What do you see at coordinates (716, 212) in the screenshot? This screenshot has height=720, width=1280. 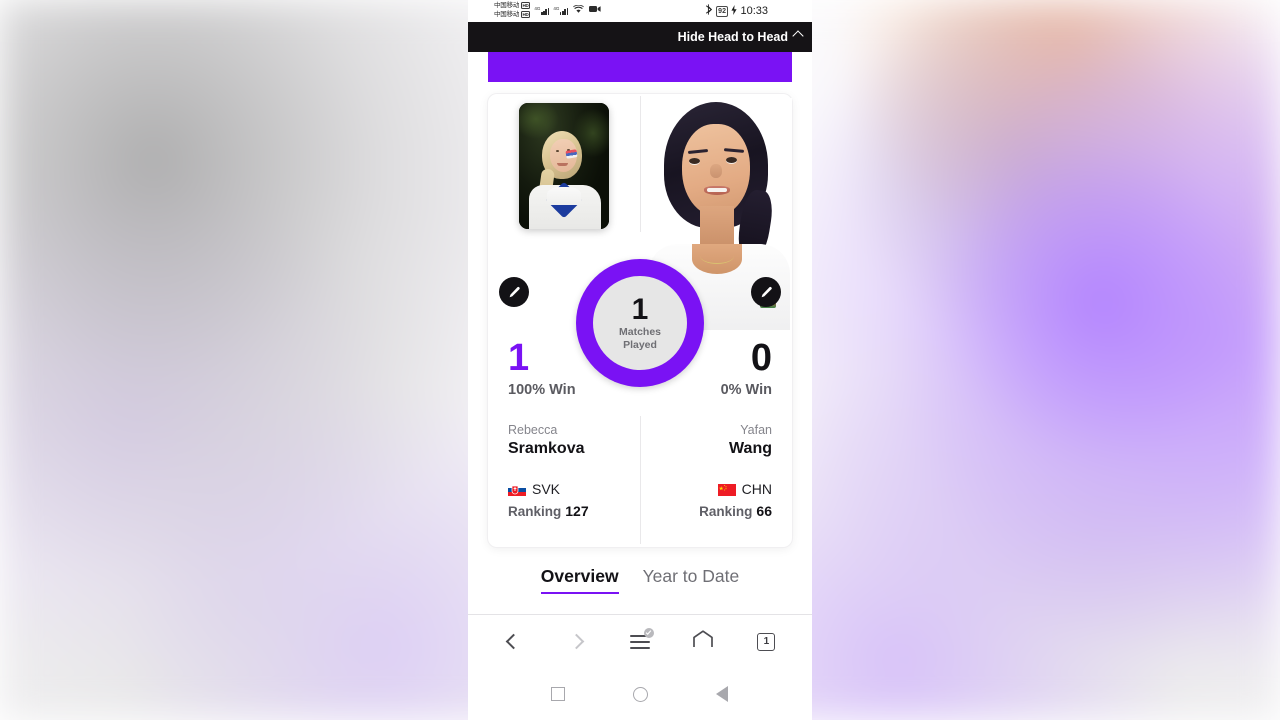 I see `player-photo-cell-right` at bounding box center [716, 212].